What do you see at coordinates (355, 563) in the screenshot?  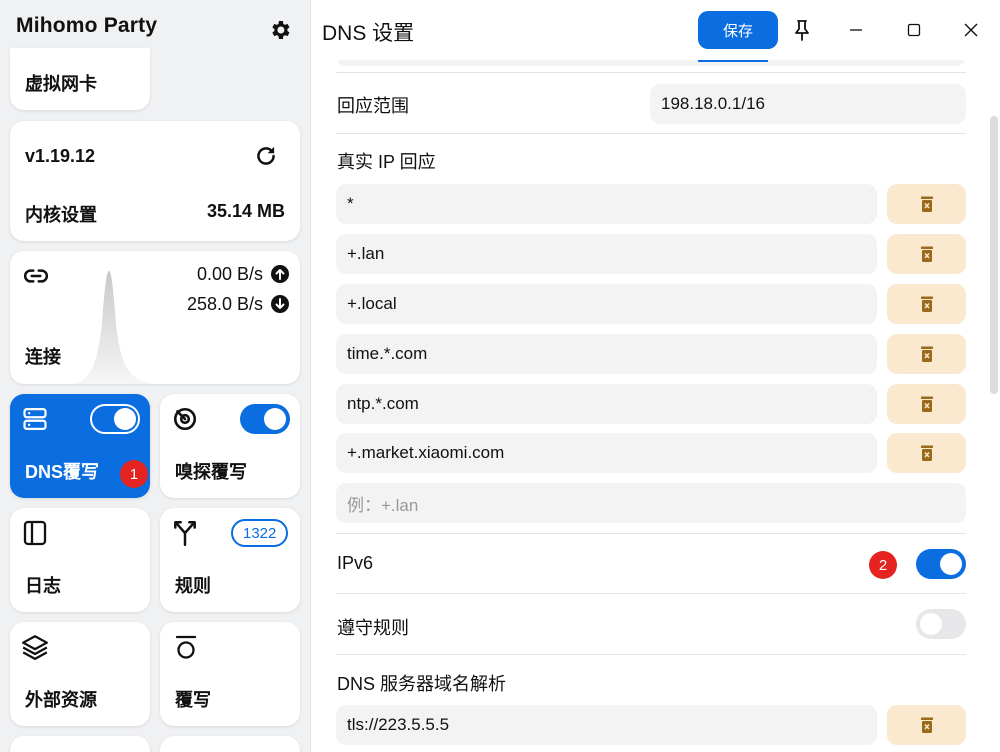 I see `ipv6-label: IPv6` at bounding box center [355, 563].